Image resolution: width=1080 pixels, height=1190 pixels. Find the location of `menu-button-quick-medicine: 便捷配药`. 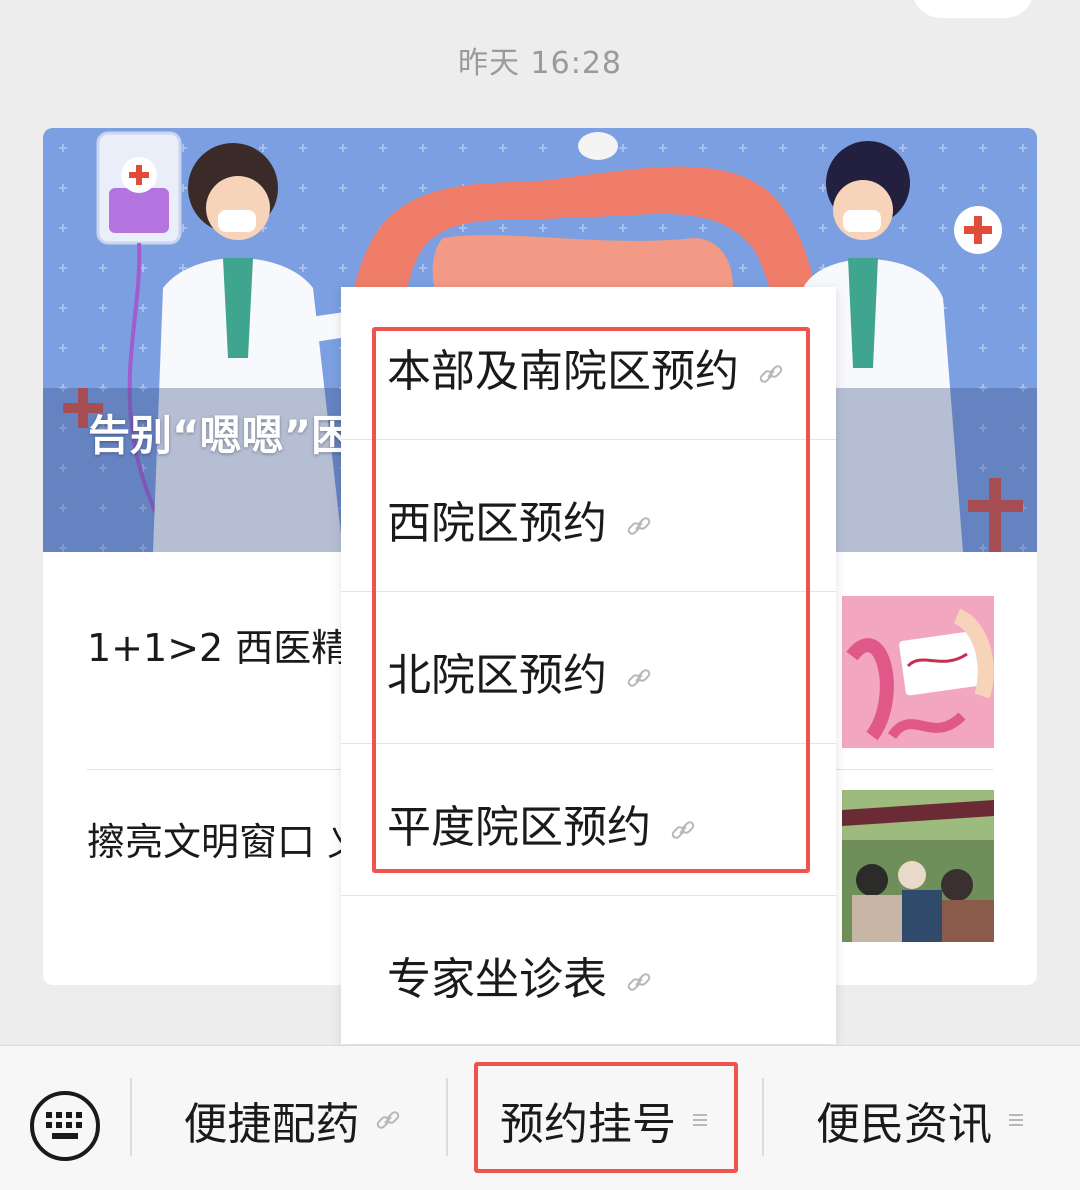

menu-button-quick-medicine: 便捷配药 is located at coordinates (292, 1120).